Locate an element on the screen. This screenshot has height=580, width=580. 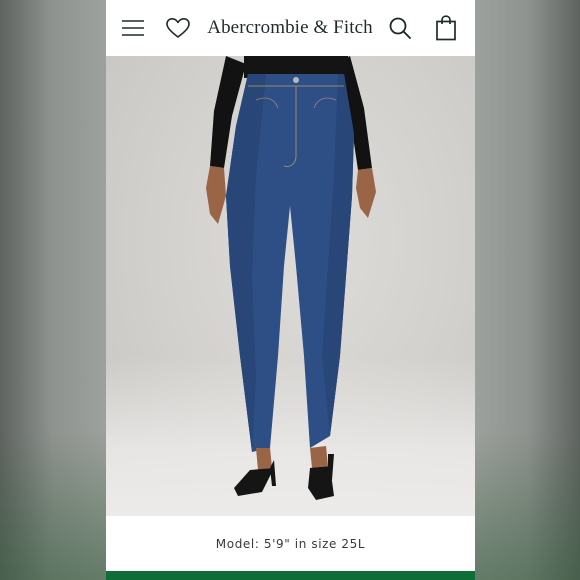
model-size-caption: Model: 5'9" in size 25L is located at coordinates (290, 543).